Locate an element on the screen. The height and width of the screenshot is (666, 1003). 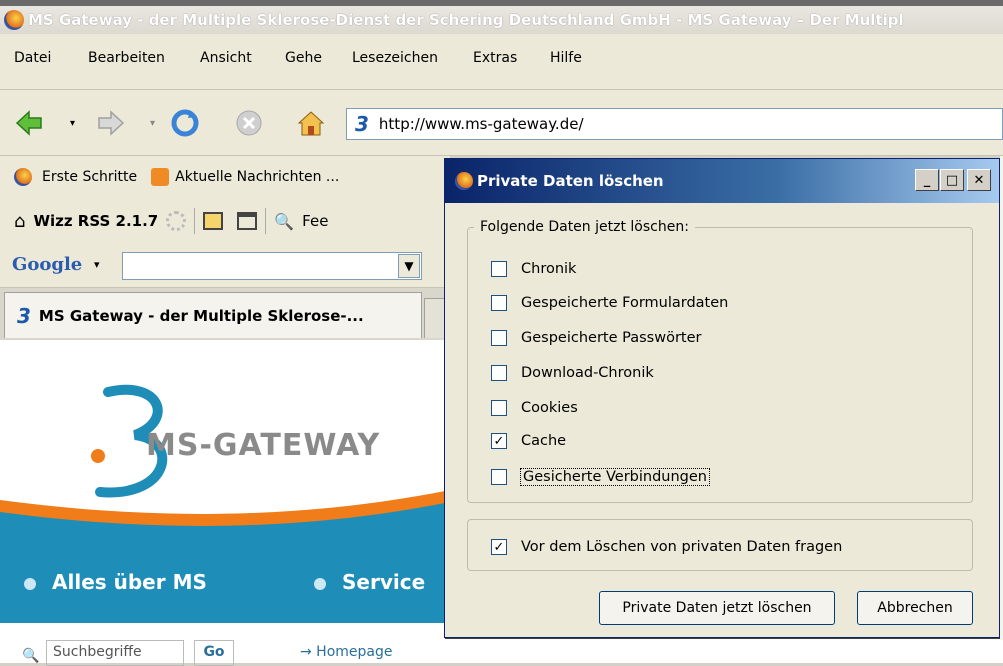
site-search-input: Suchbegriffe is located at coordinates (115, 653).